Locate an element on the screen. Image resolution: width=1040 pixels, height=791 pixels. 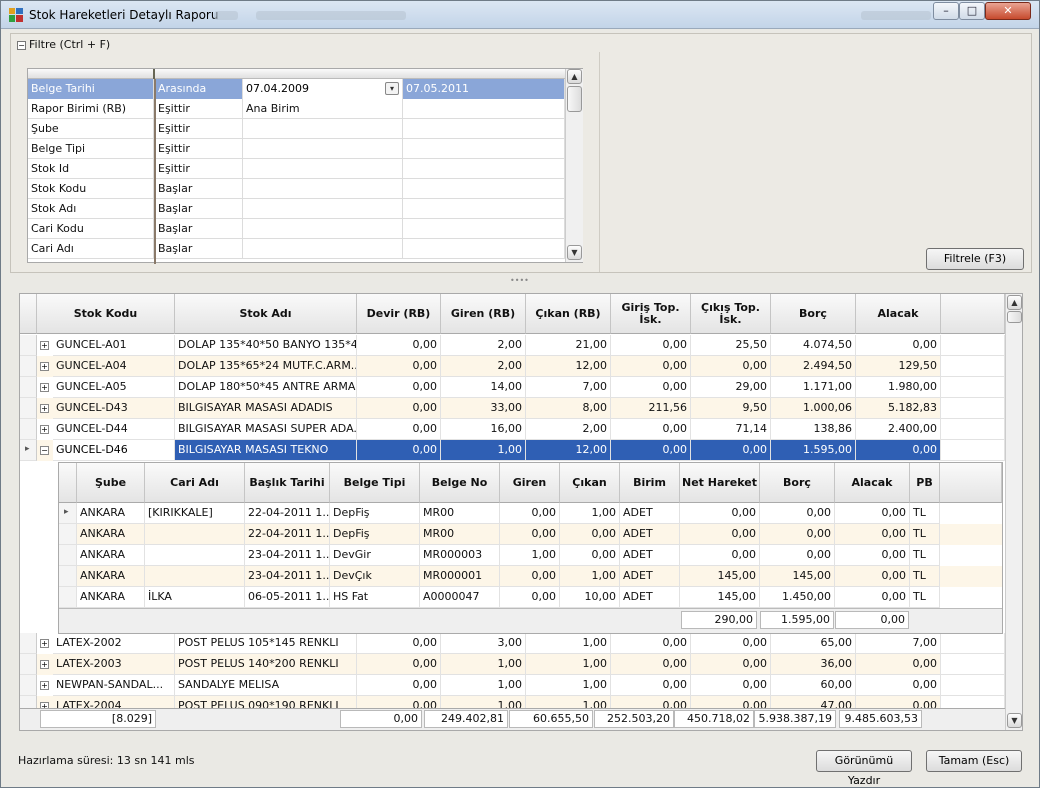
filter-header: − Filtre (Ctrl + F) is located at coordinates (63, 44).